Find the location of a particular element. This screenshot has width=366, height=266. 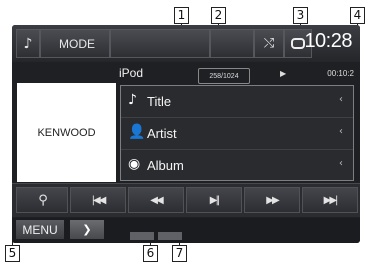

person-icon: 👤 is located at coordinates (137, 132).